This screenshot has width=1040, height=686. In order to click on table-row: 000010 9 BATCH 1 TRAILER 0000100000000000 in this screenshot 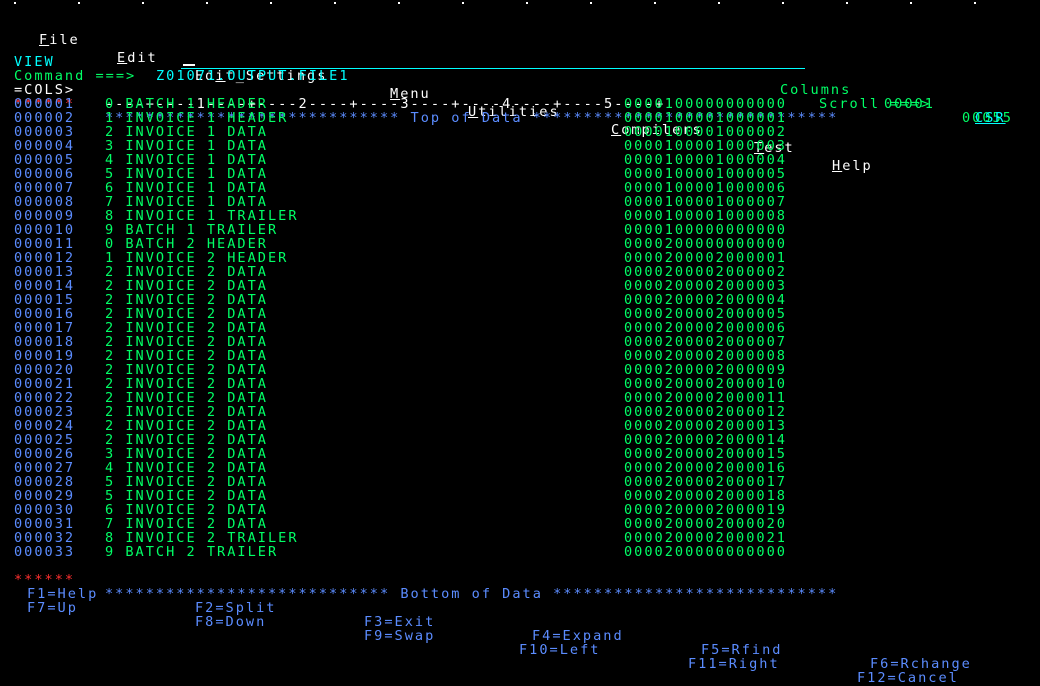, I will do `click(520, 230)`.